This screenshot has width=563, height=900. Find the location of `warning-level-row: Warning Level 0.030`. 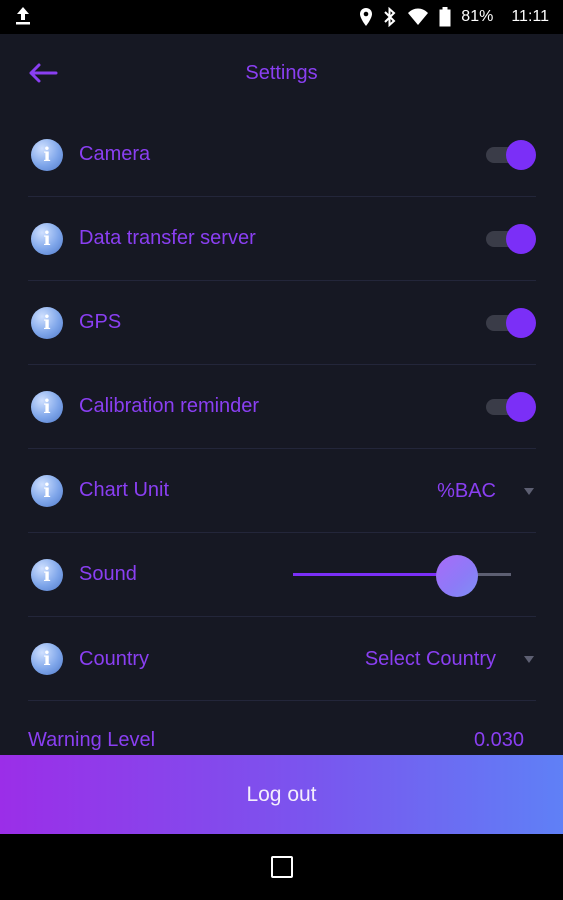

warning-level-row: Warning Level 0.030 is located at coordinates (282, 740).